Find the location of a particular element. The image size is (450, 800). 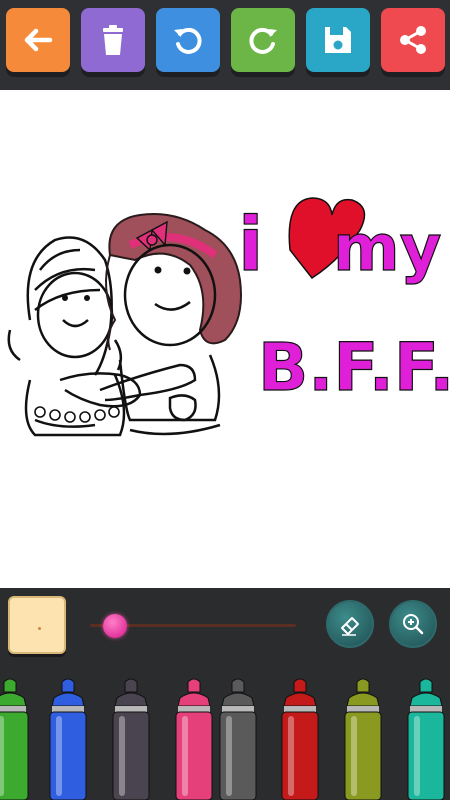

share-button is located at coordinates (413, 40).